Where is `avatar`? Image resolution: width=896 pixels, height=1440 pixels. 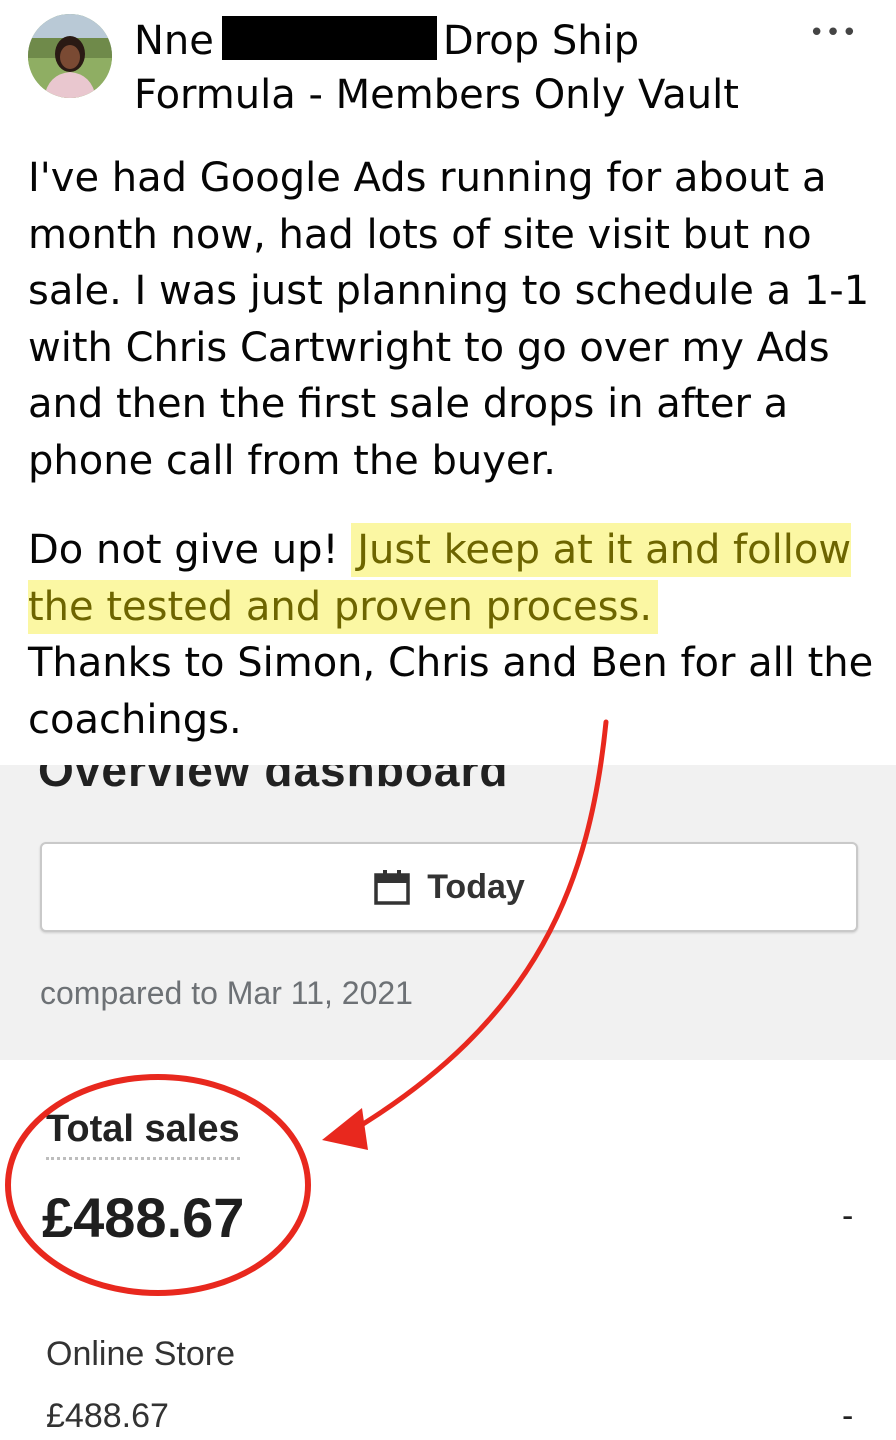
avatar is located at coordinates (70, 56).